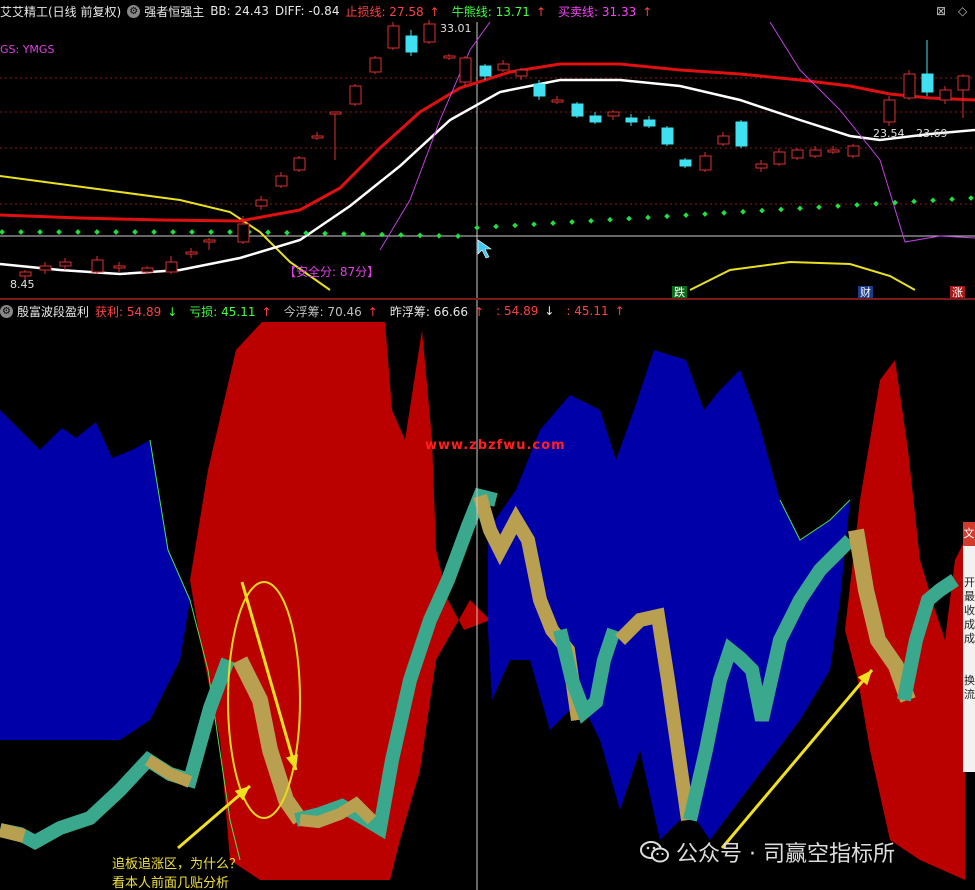 The height and width of the screenshot is (890, 975). I want to click on stock-title: 艾艾精工(日线 前复权), so click(60, 11).